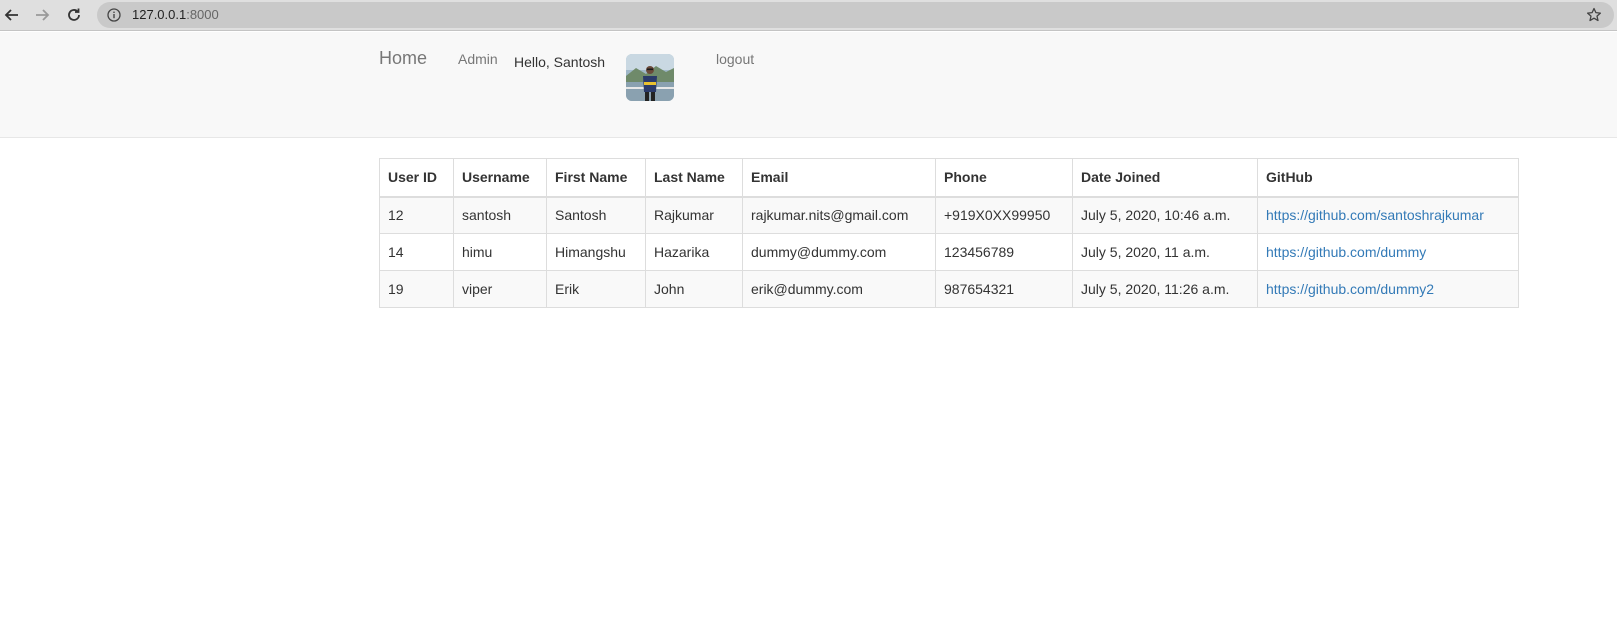 The image size is (1617, 621). Describe the element at coordinates (416, 289) in the screenshot. I see `cell-user-id: 19` at that location.